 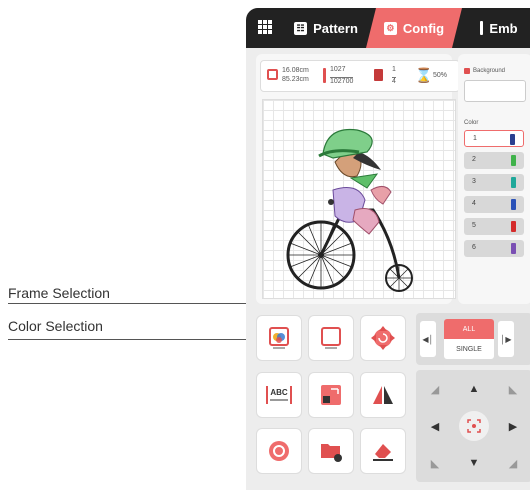 I want to click on frame-selection-icon, so click(x=331, y=338).